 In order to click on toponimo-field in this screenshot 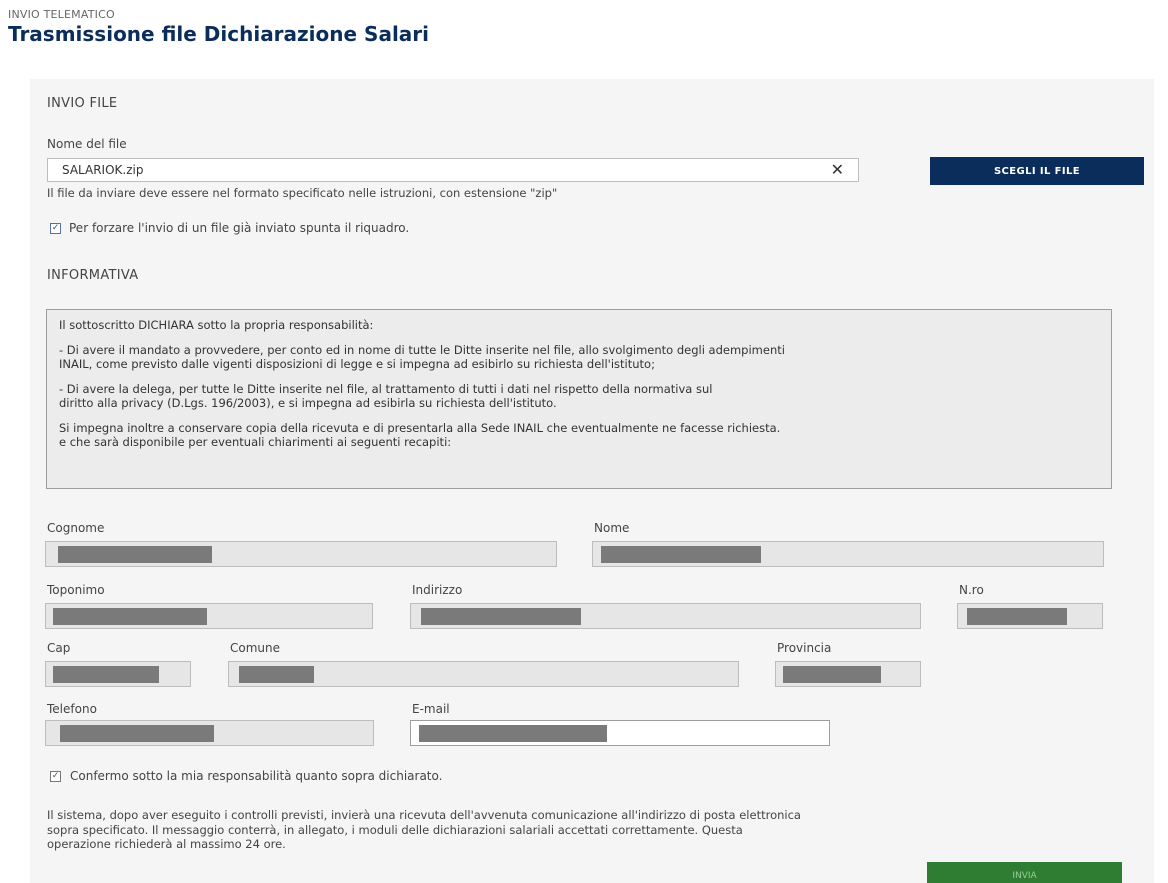, I will do `click(209, 616)`.